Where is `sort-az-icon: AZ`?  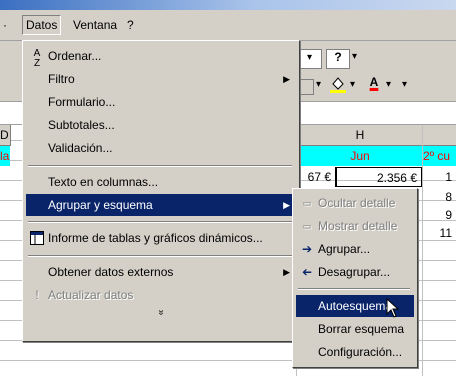
sort-az-icon: AZ is located at coordinates (37, 58).